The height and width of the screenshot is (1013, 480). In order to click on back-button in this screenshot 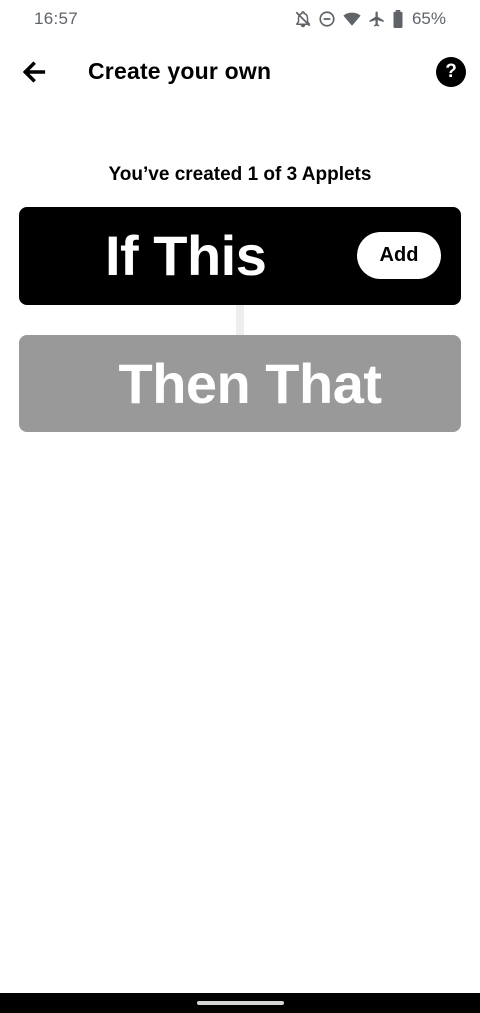, I will do `click(34, 72)`.